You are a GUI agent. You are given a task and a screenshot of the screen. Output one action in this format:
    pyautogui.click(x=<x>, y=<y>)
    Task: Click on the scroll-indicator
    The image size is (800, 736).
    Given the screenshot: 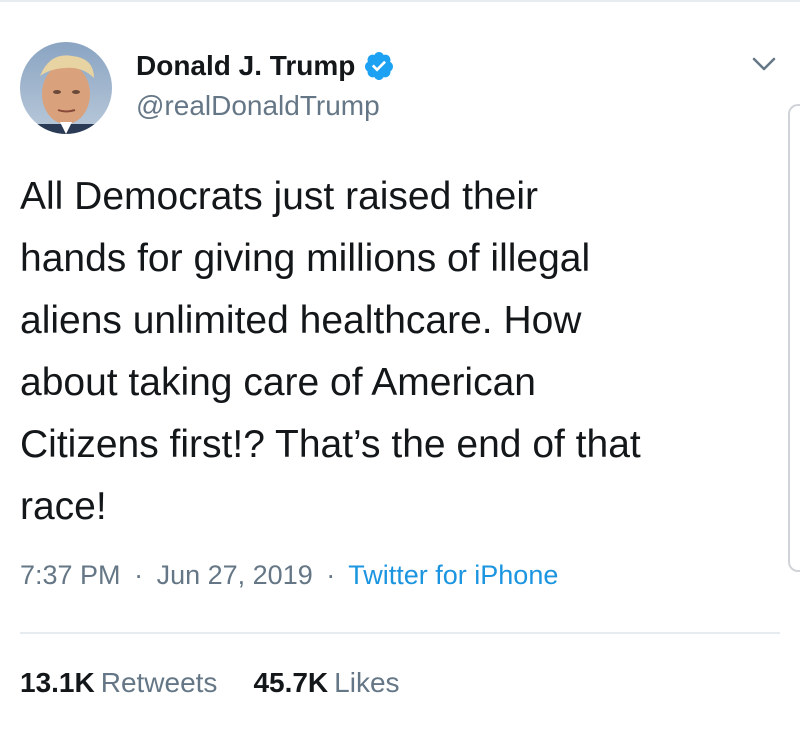 What is the action you would take?
    pyautogui.click(x=794, y=338)
    